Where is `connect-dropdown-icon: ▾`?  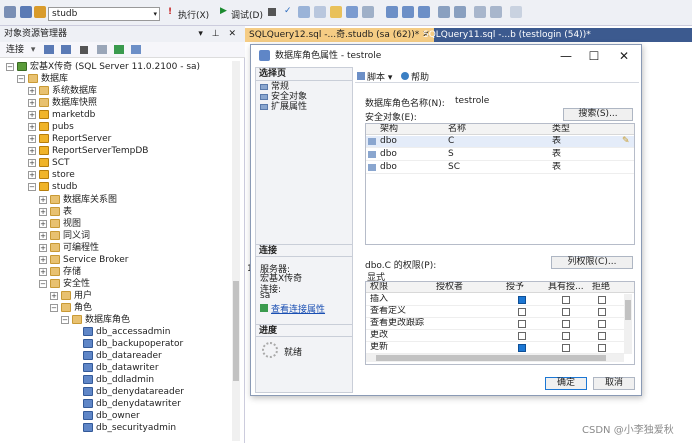
connect-dropdown-icon: ▾ is located at coordinates (33, 50).